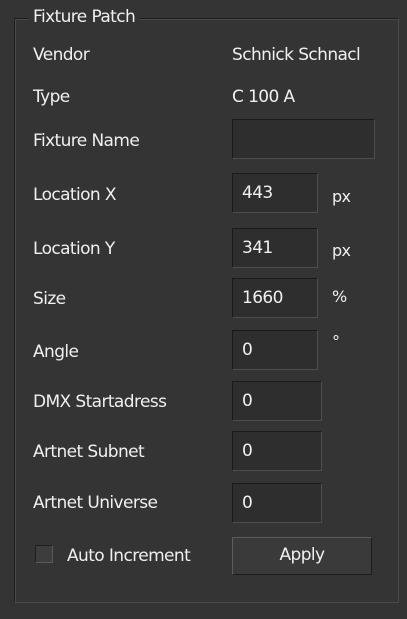 Image resolution: width=407 pixels, height=619 pixels. Describe the element at coordinates (129, 556) in the screenshot. I see `auto-increment-label: Auto Increment` at that location.